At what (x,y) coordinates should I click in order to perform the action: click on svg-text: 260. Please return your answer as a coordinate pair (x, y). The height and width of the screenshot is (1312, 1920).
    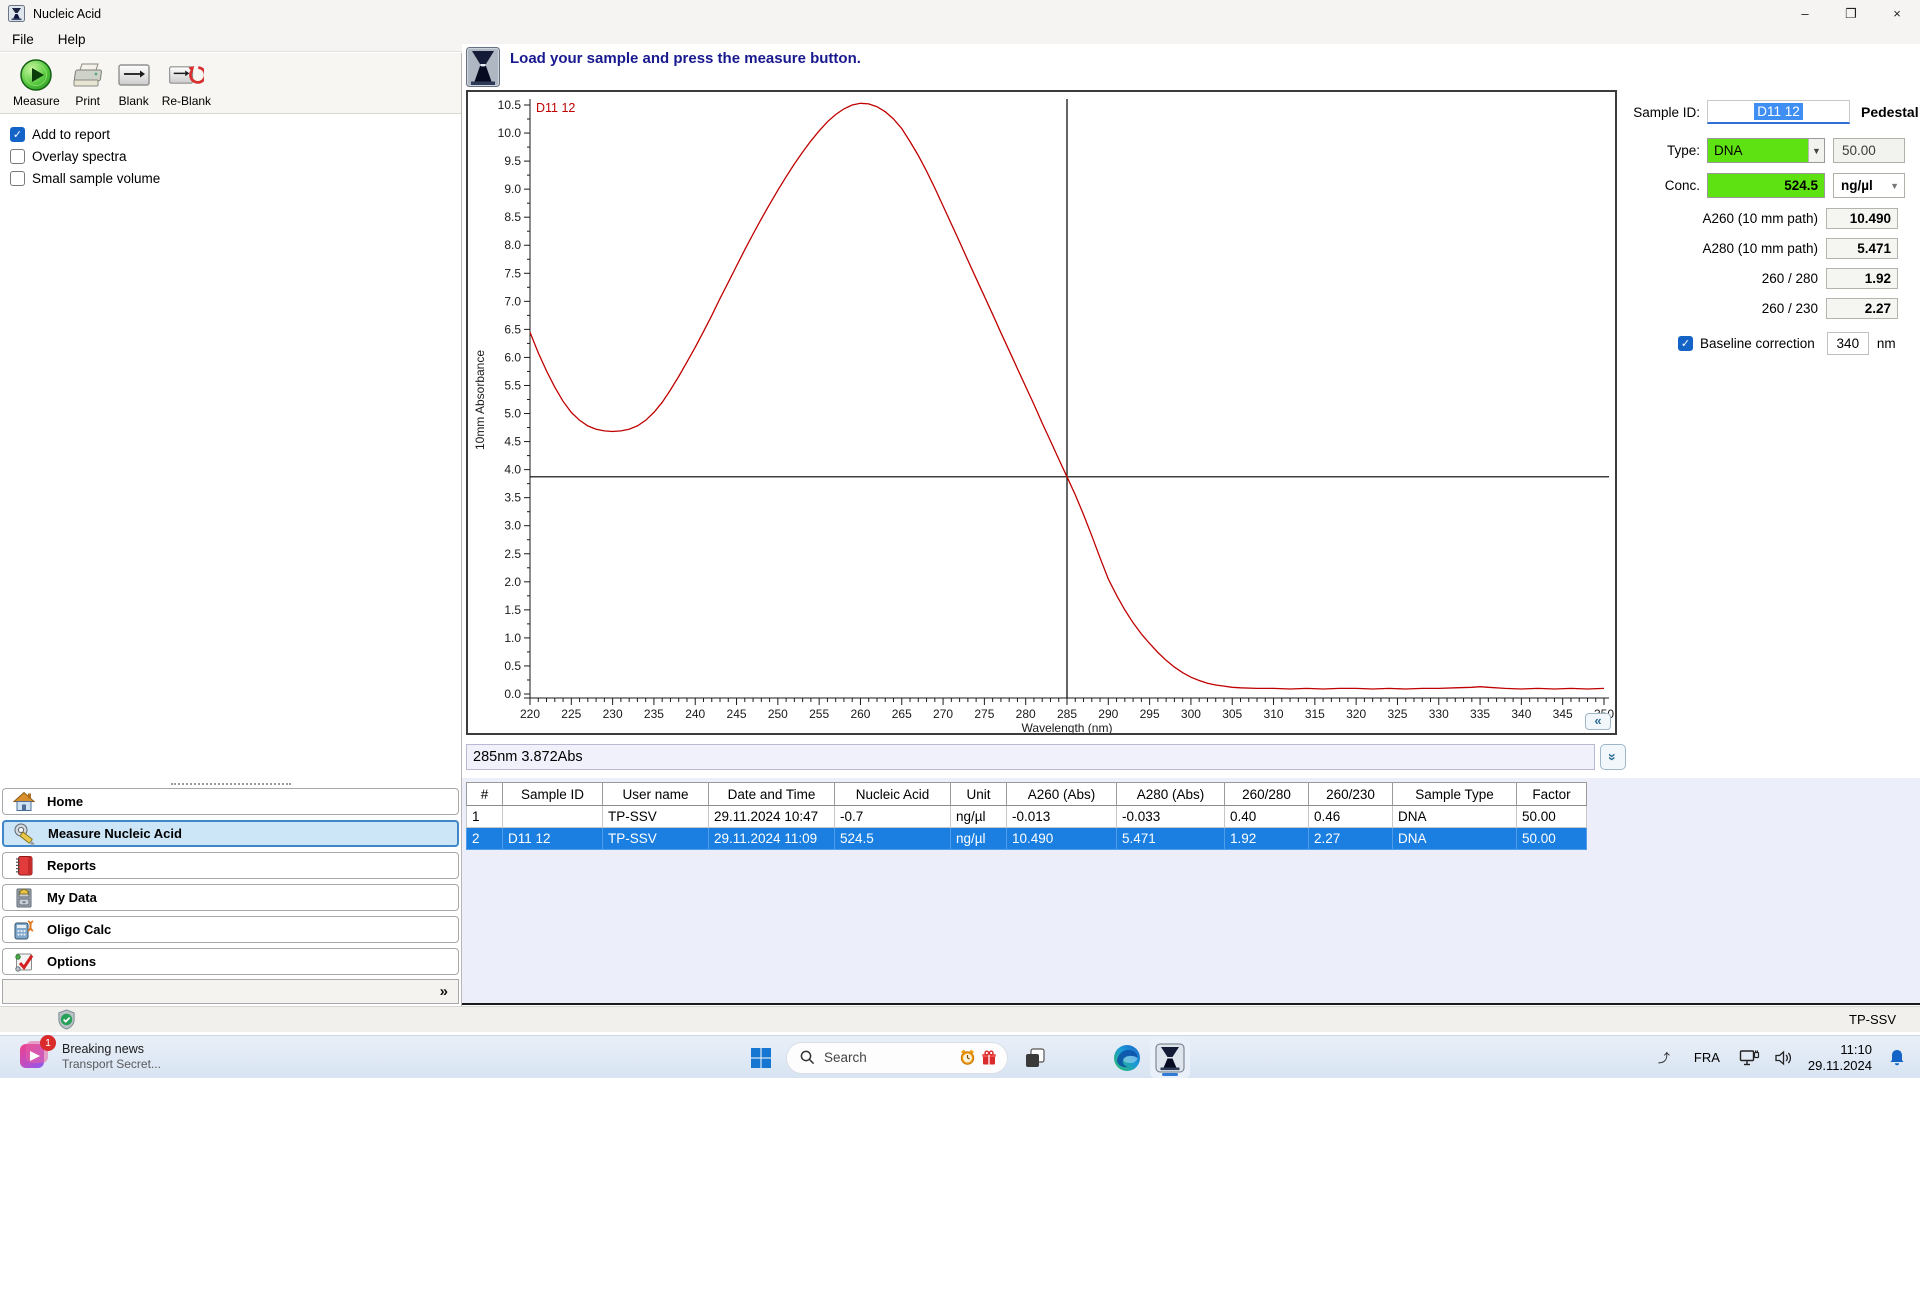
    Looking at the image, I should click on (860, 714).